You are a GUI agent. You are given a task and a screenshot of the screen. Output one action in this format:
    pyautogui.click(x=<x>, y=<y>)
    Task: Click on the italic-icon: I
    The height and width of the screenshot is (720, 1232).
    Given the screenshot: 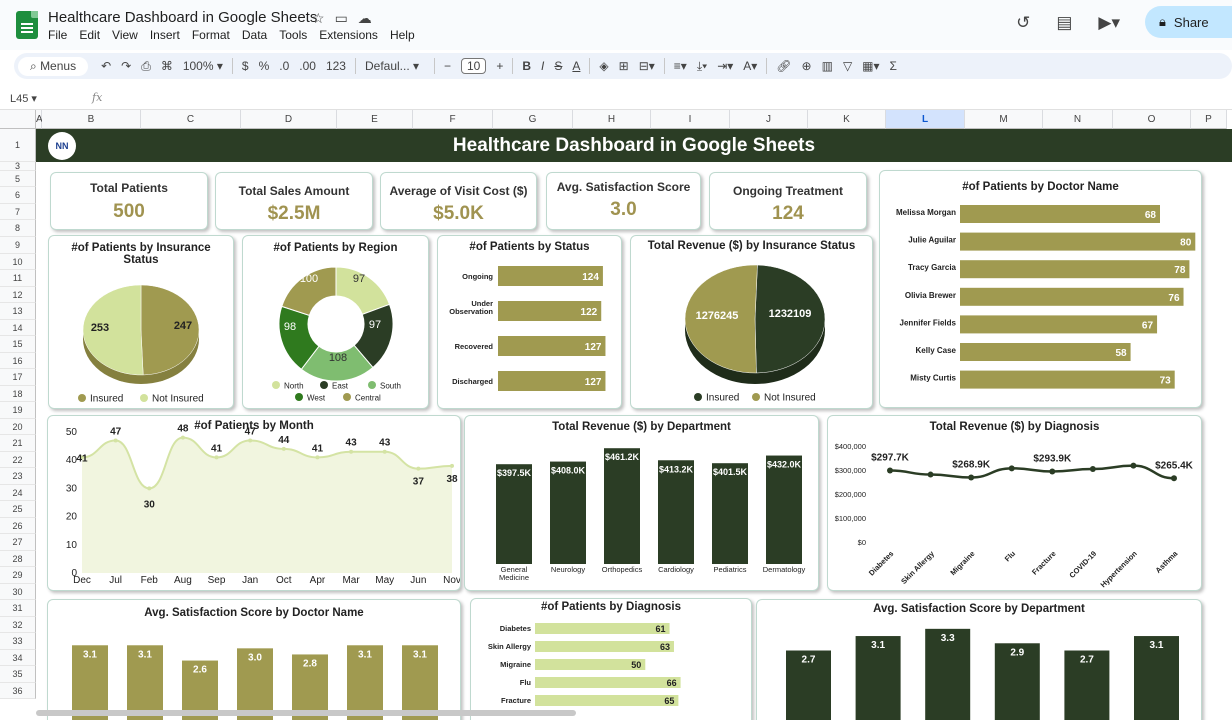 What is the action you would take?
    pyautogui.click(x=542, y=66)
    